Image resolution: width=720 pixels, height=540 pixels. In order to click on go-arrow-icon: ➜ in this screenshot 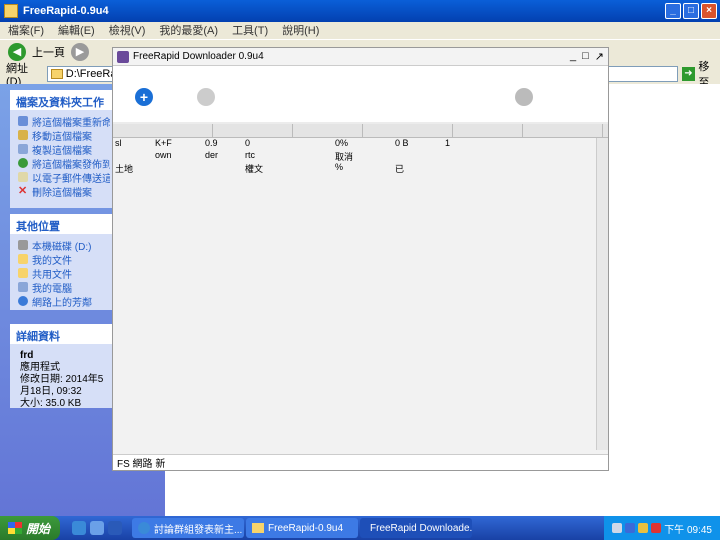, I will do `click(688, 74)`.